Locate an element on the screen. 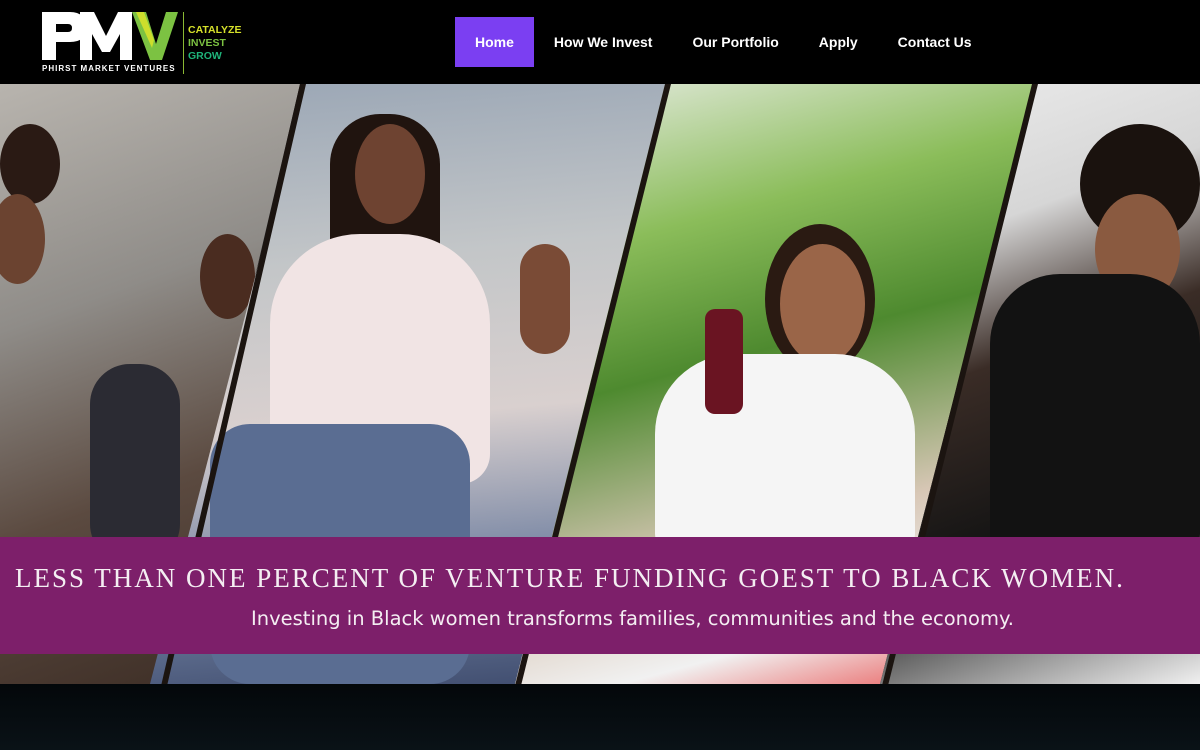 The image size is (1200, 750). hair-shape is located at coordinates (30, 164).